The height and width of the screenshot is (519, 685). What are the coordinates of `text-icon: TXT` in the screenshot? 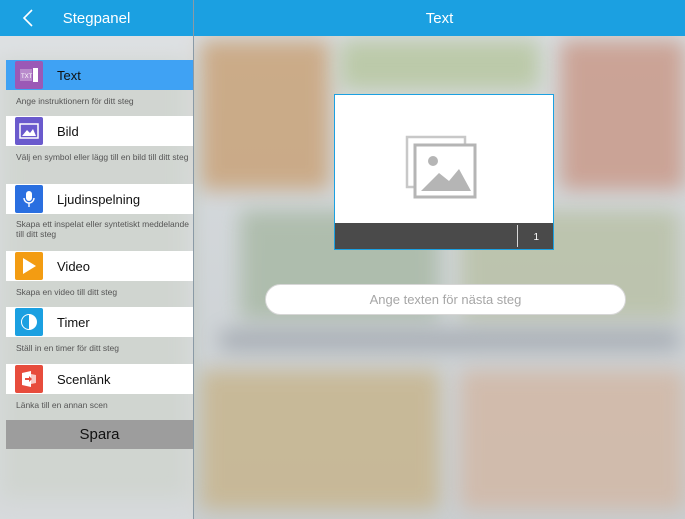 It's located at (29, 75).